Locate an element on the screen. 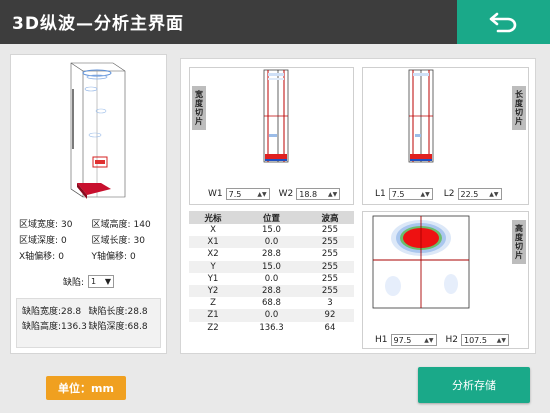 The image size is (550, 413). defect-depth-value: 68.8 is located at coordinates (137, 327).